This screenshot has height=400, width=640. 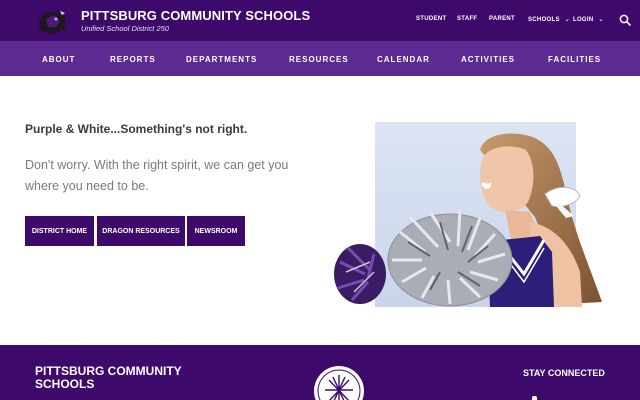 I want to click on nav-item-facilities: FACILITIES, so click(x=574, y=59).